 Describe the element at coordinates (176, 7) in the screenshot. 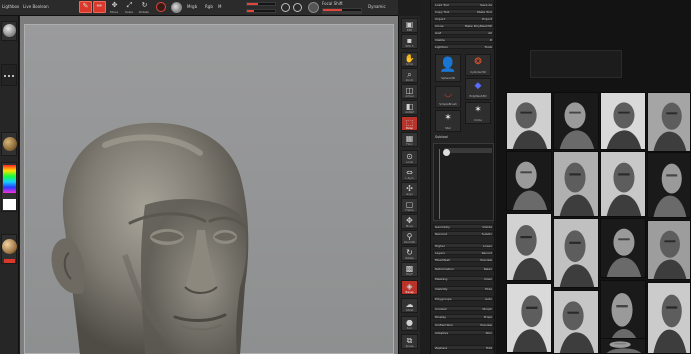

I see `texture-dial-icon` at that location.